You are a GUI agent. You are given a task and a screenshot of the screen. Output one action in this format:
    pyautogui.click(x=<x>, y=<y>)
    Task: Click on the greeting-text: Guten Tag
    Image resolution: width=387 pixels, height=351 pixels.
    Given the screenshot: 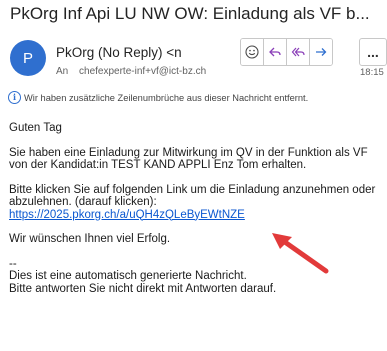 What is the action you would take?
    pyautogui.click(x=35, y=128)
    